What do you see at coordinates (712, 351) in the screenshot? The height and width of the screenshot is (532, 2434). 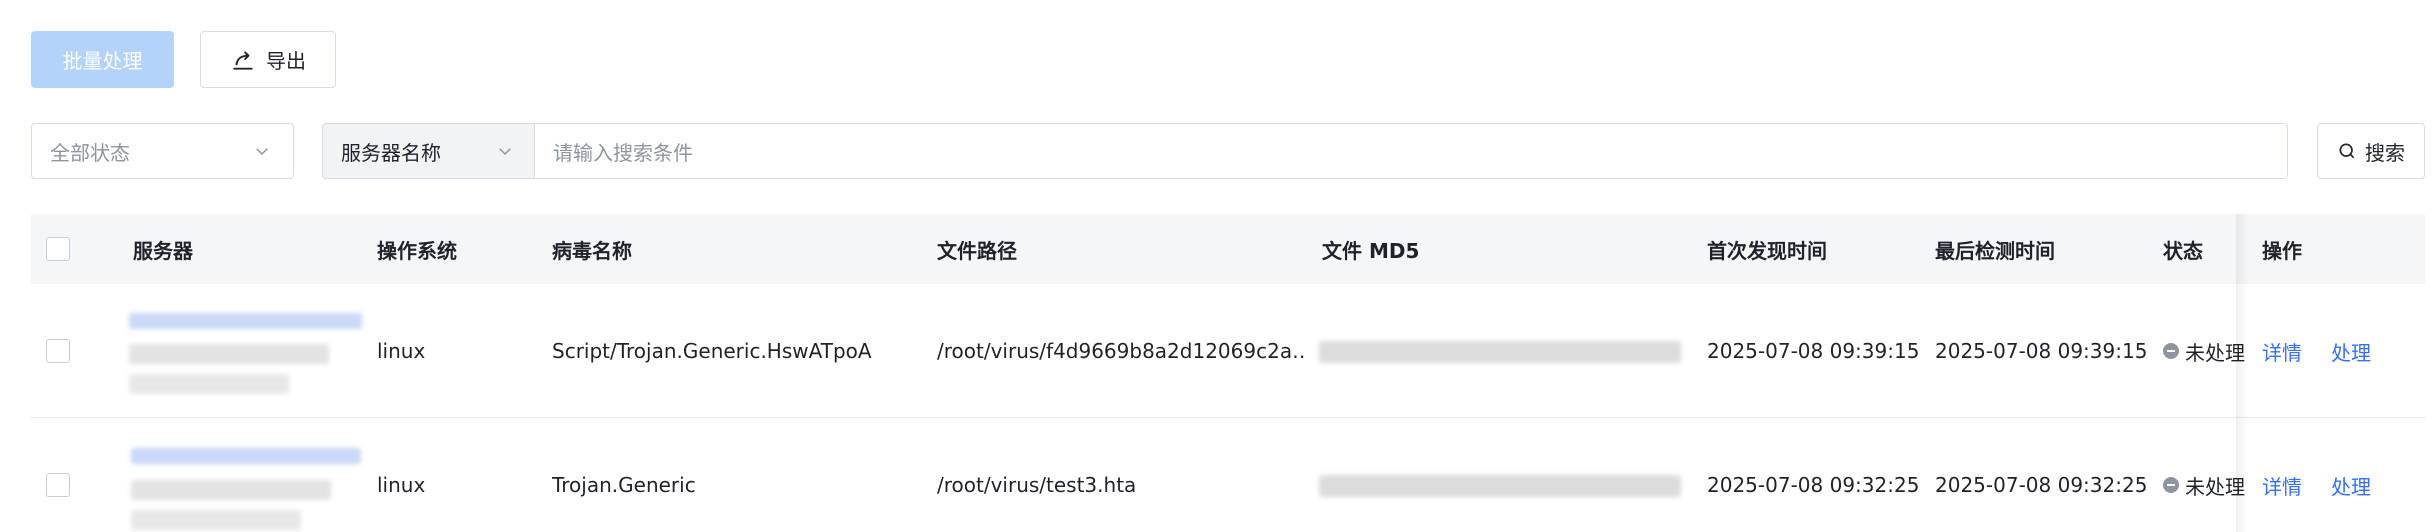 I see `virus-name-cell: Script/Trojan.Generic.HswATpoA` at bounding box center [712, 351].